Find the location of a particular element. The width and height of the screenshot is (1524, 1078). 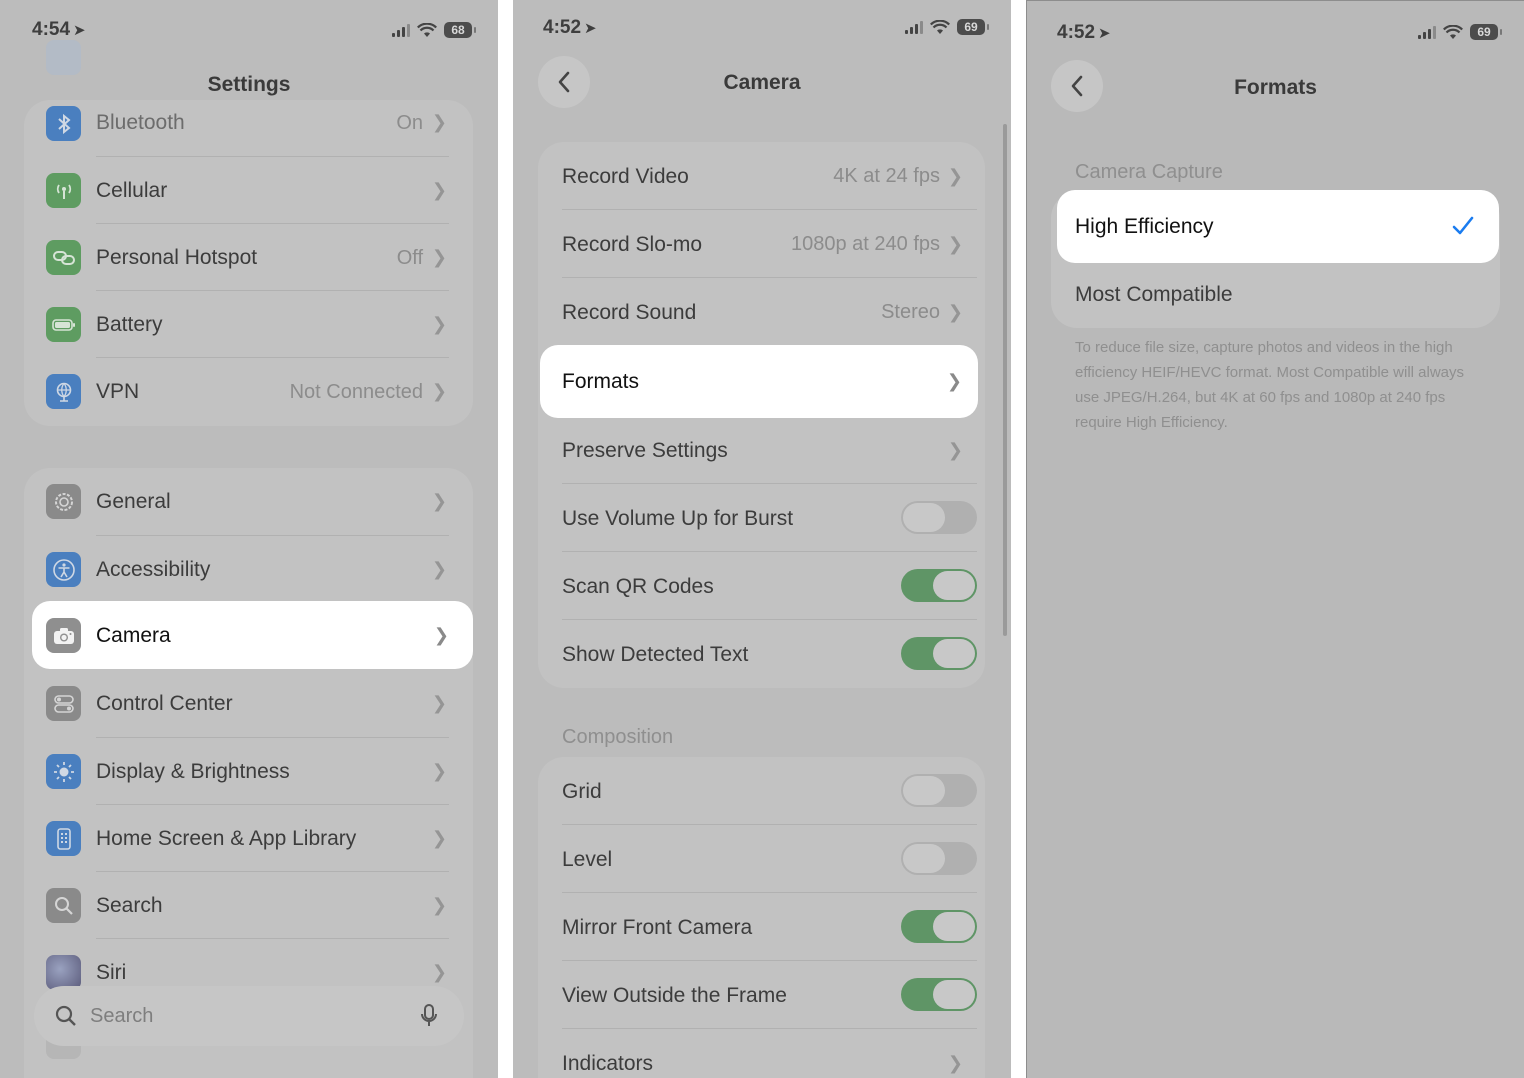

composition-row-indicators: Indicators ❯ is located at coordinates (761, 1053).